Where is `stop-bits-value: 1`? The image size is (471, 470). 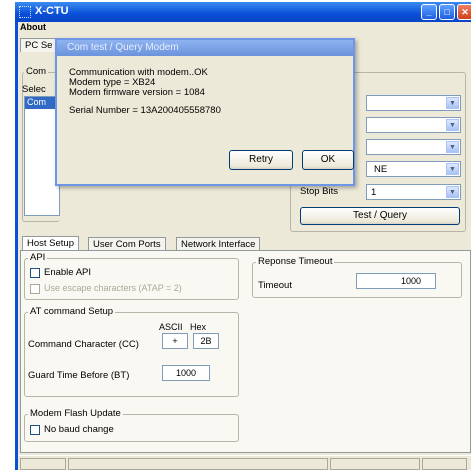 stop-bits-value: 1 is located at coordinates (374, 192).